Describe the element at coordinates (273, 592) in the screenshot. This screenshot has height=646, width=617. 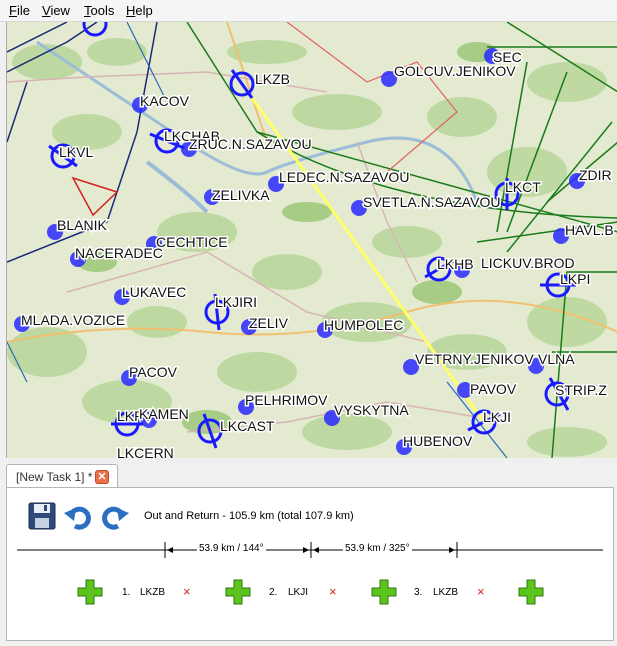
I see `turnpoint-2-index: 2.` at that location.